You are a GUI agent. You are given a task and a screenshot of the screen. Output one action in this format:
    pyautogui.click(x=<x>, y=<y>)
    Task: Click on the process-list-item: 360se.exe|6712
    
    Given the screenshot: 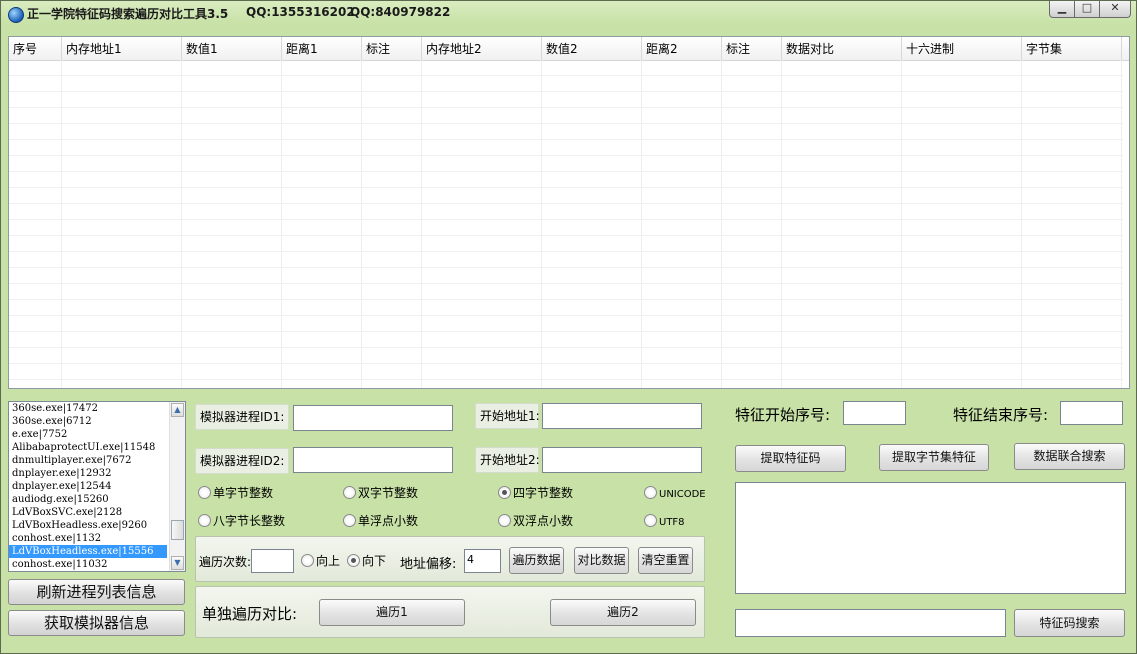 What is the action you would take?
    pyautogui.click(x=88, y=421)
    